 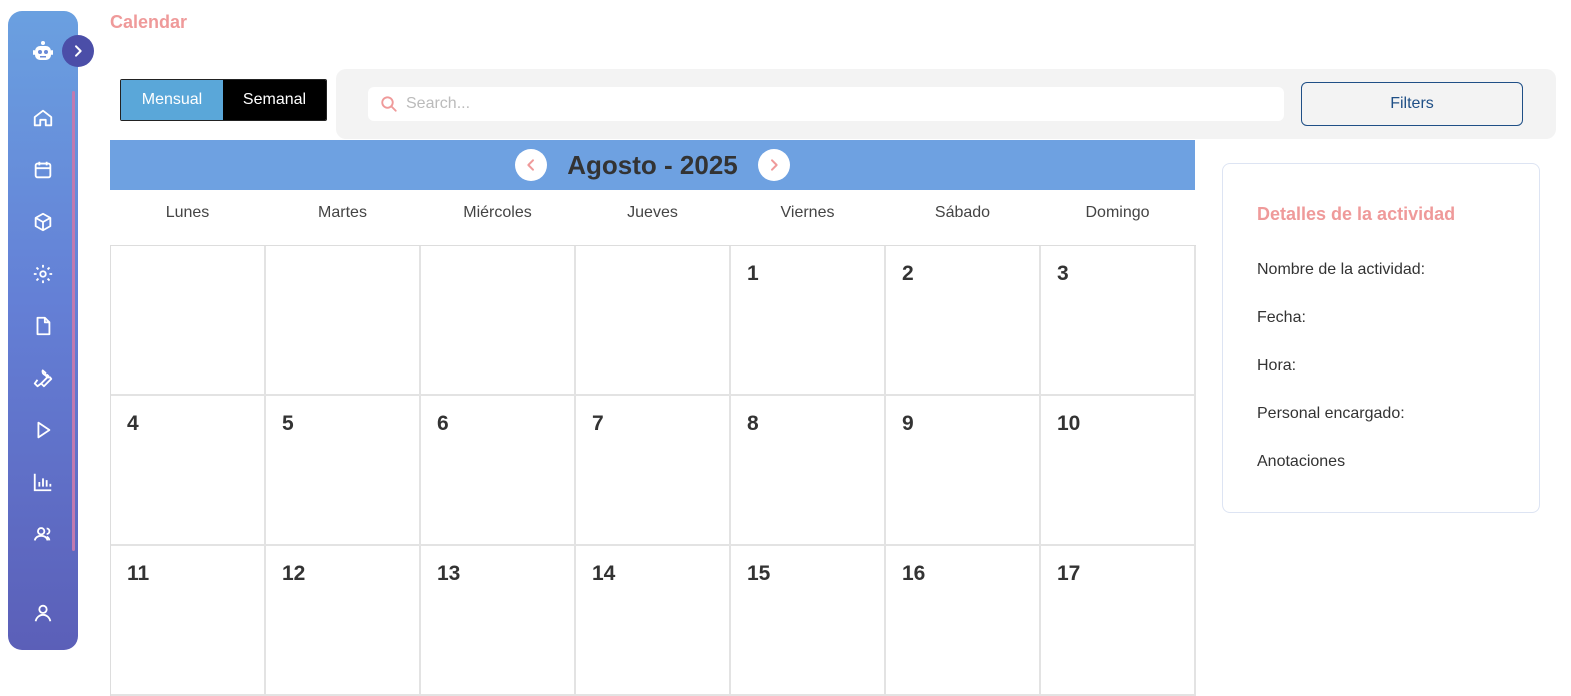 What do you see at coordinates (598, 423) in the screenshot?
I see `day-number: 7` at bounding box center [598, 423].